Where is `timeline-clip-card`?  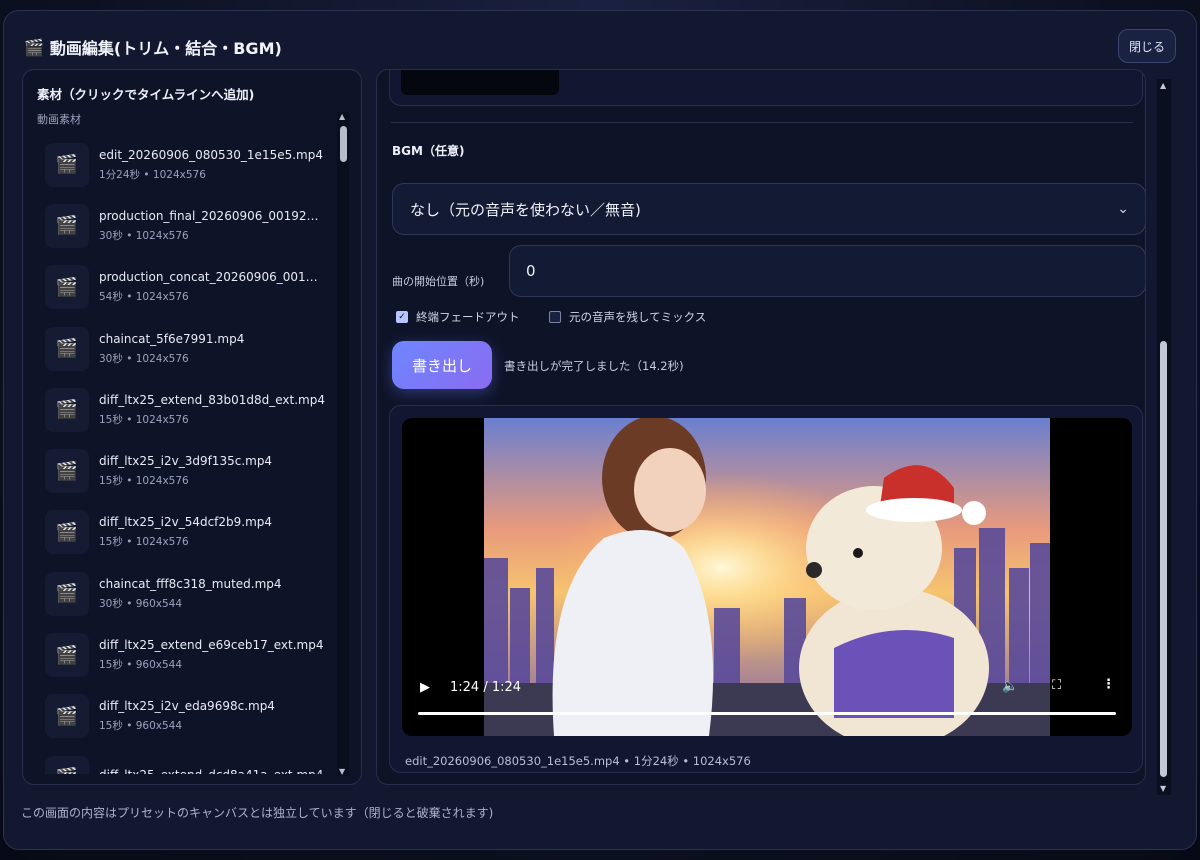 timeline-clip-card is located at coordinates (766, 88).